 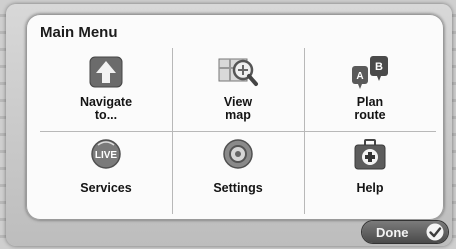 I want to click on navigate-arrow-icon, so click(x=106, y=72).